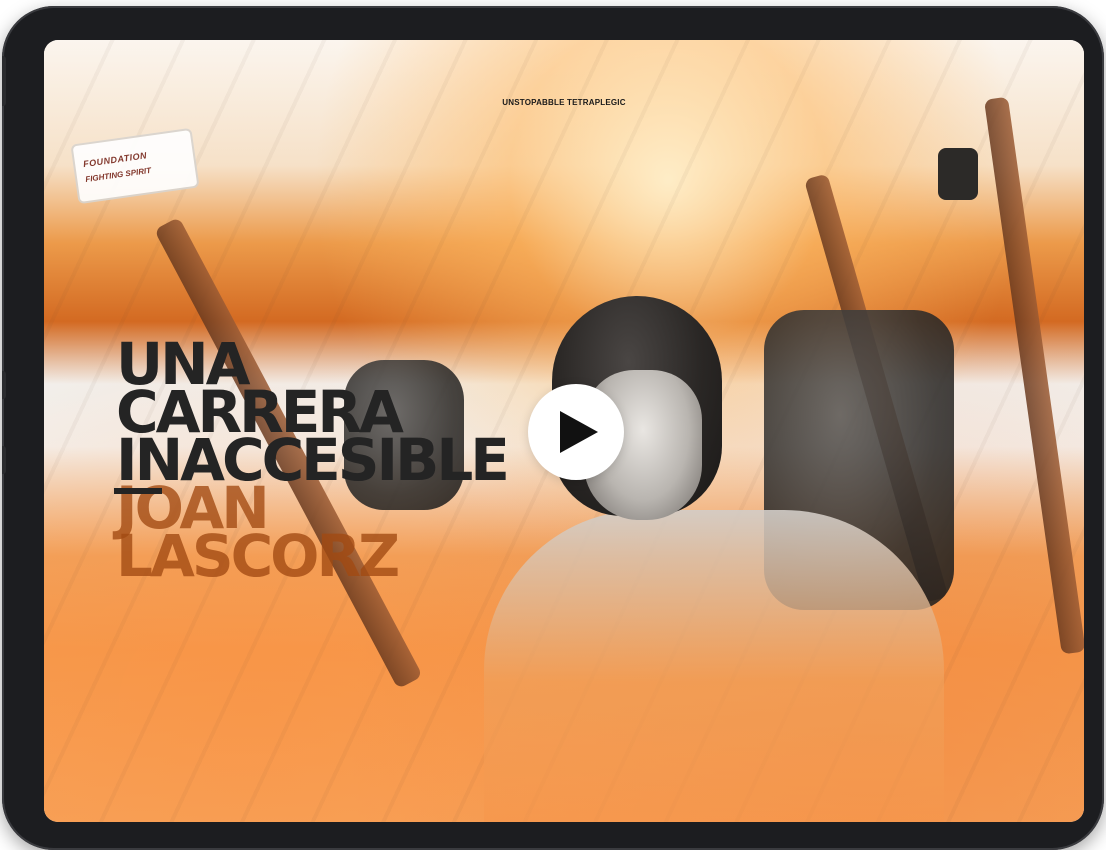  What do you see at coordinates (564, 102) in the screenshot?
I see `section-label: UNSTOPABBLE TETRAPLEGIC` at bounding box center [564, 102].